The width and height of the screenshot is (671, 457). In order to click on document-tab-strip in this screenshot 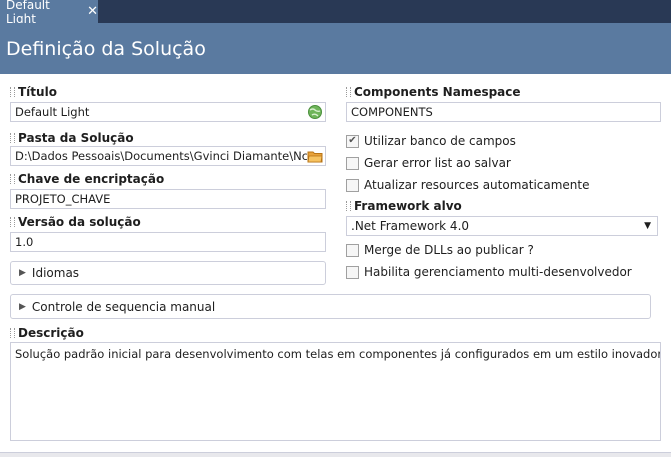, I will do `click(335, 11)`.